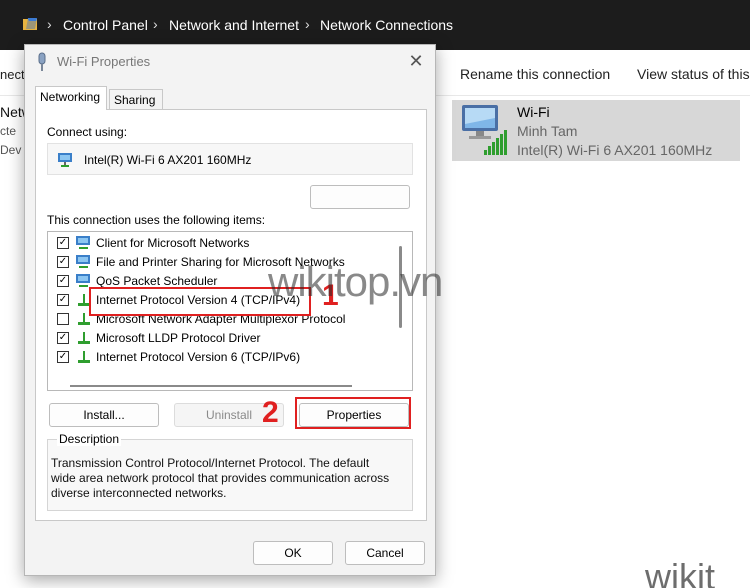 Image resolution: width=750 pixels, height=588 pixels. What do you see at coordinates (547, 131) in the screenshot?
I see `connection-network: Minh Tam` at bounding box center [547, 131].